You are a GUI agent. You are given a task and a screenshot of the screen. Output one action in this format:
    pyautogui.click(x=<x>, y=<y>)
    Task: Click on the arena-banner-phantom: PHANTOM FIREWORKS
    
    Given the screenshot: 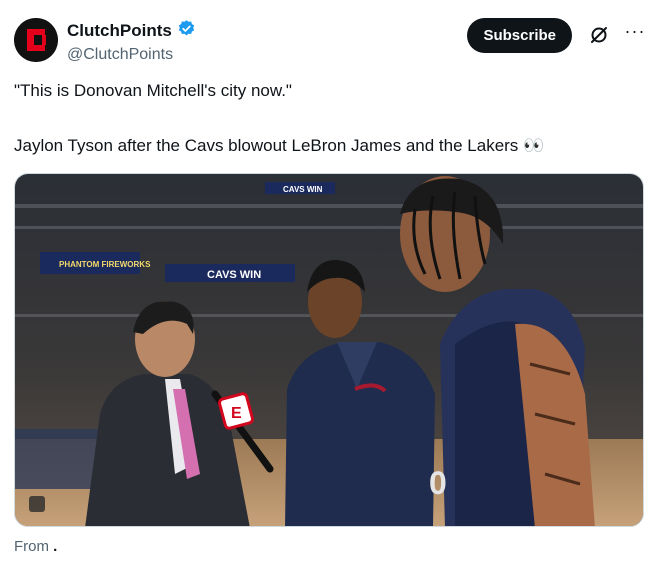 What is the action you would take?
    pyautogui.click(x=95, y=263)
    